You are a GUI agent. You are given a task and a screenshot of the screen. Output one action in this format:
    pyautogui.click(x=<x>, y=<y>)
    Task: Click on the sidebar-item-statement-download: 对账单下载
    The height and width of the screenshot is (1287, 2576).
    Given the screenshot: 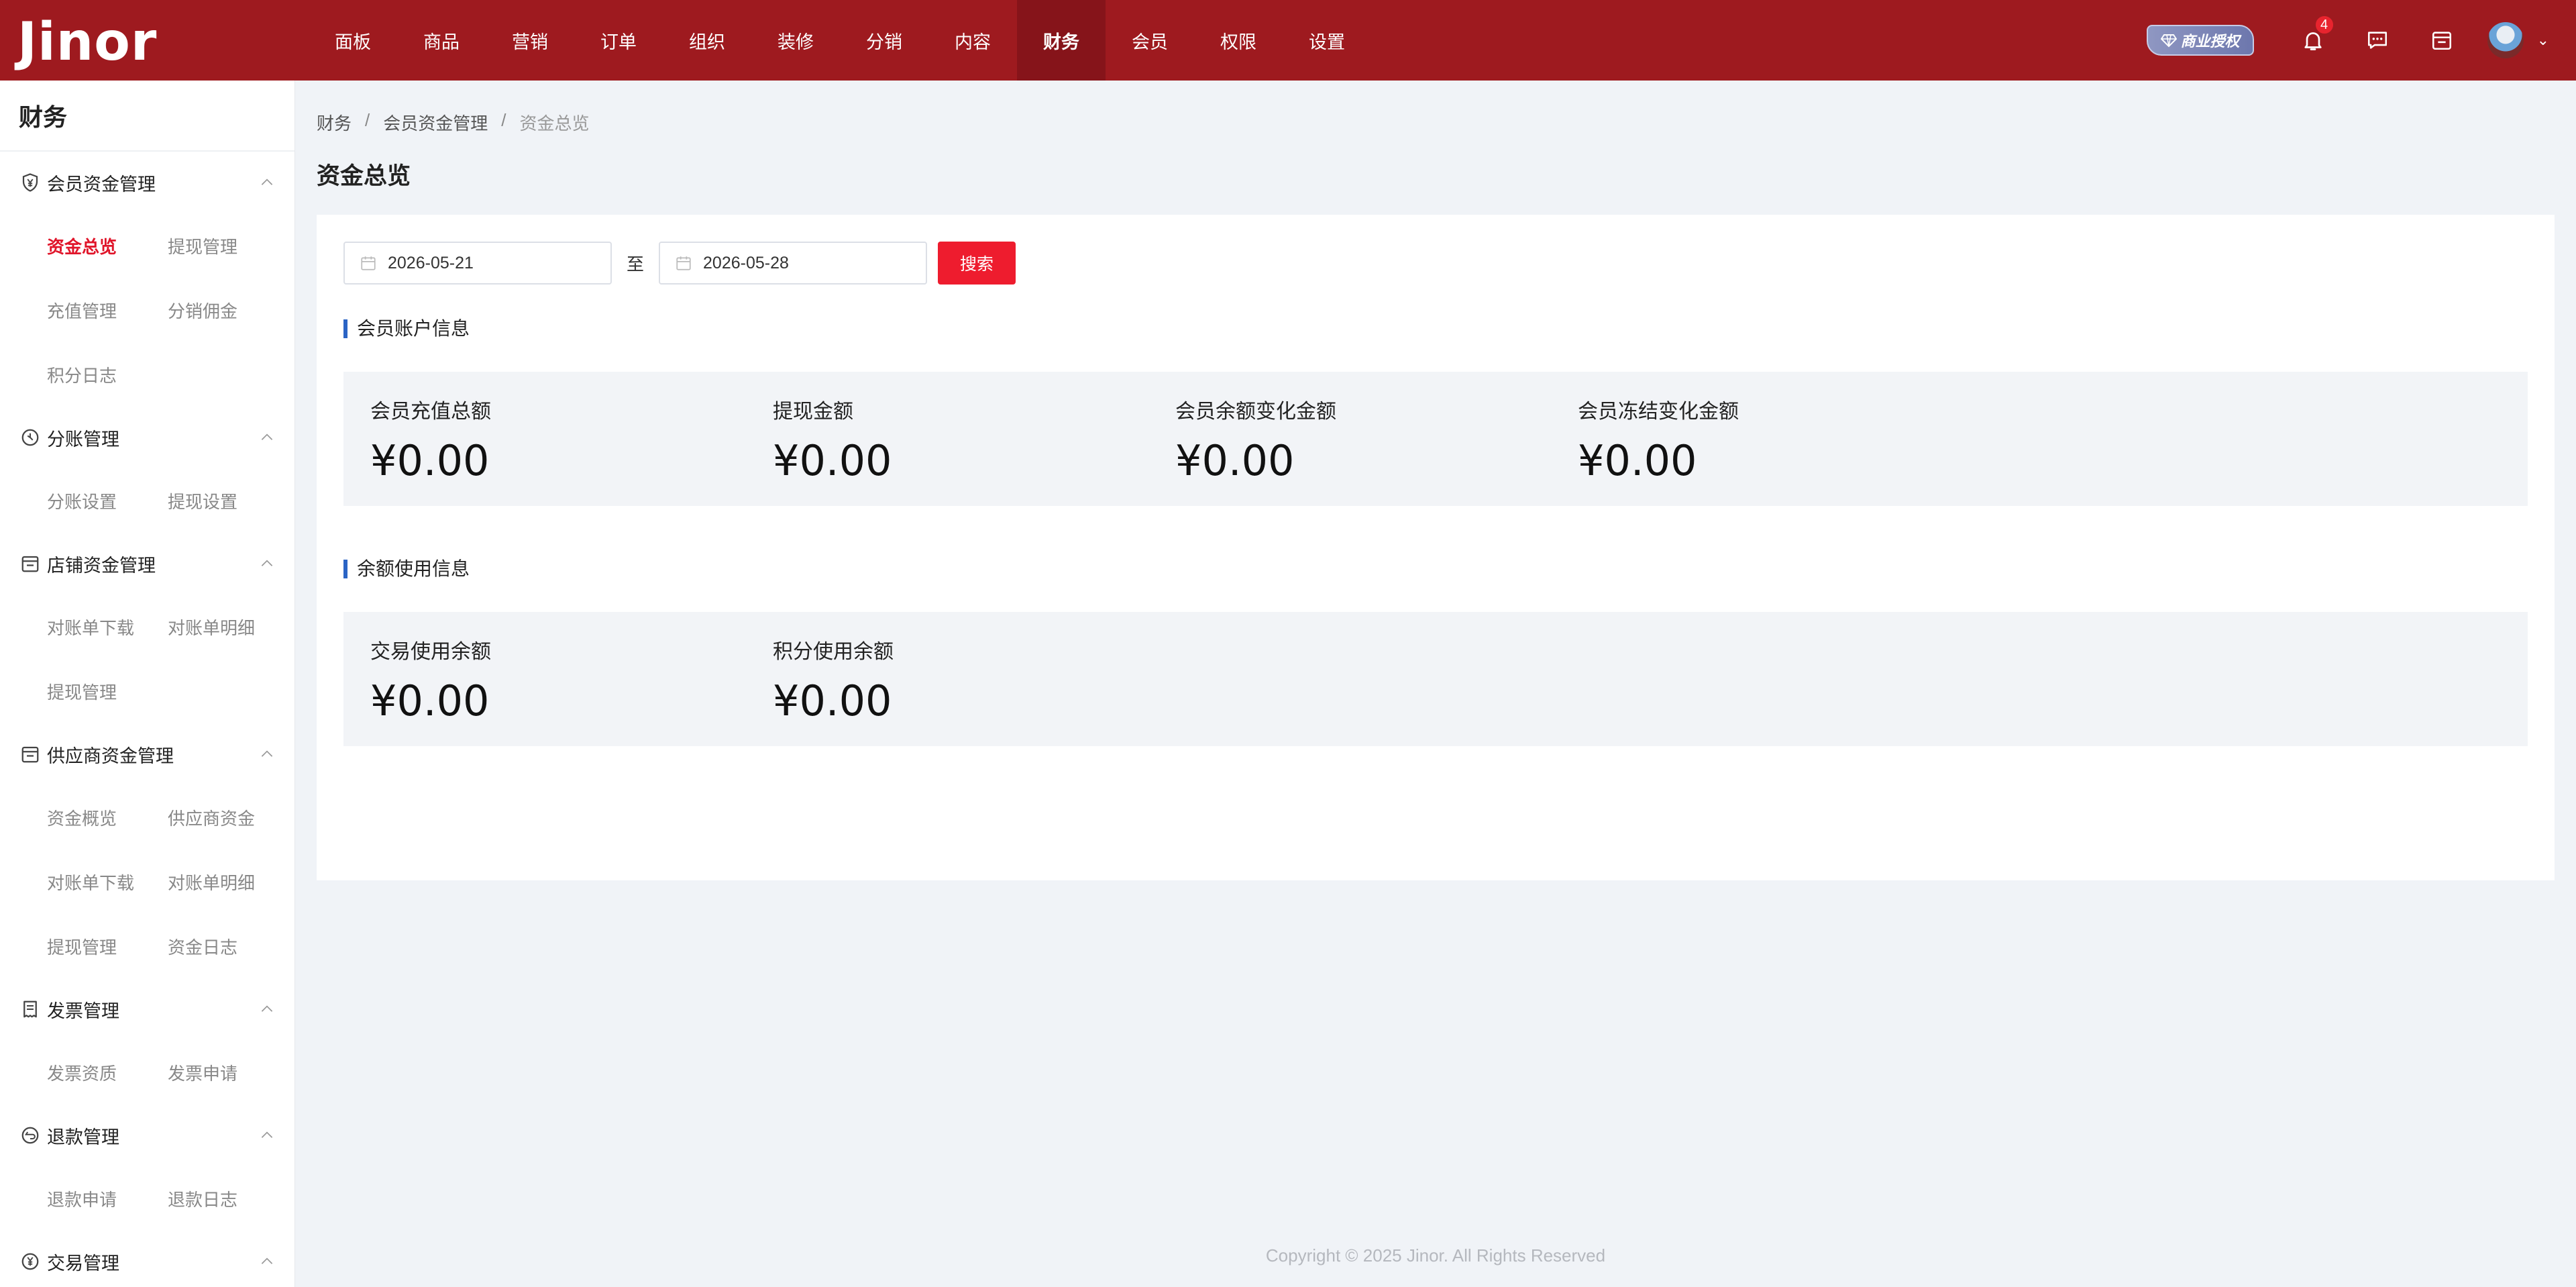 What is the action you would take?
    pyautogui.click(x=107, y=627)
    